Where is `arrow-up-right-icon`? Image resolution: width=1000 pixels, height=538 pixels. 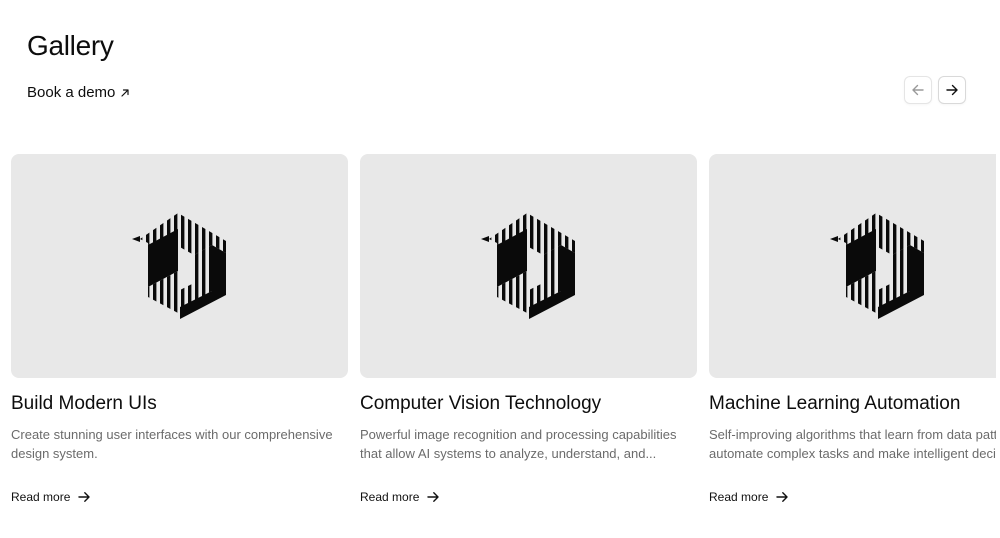 arrow-up-right-icon is located at coordinates (125, 92).